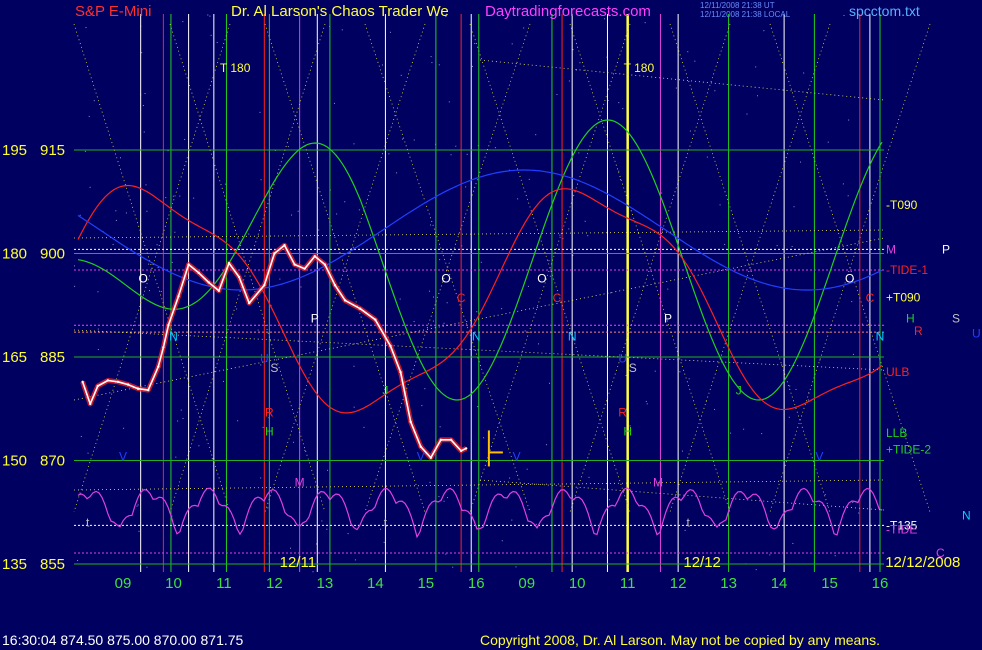 The image size is (982, 650). I want to click on x-tick-label: 11, so click(224, 583).